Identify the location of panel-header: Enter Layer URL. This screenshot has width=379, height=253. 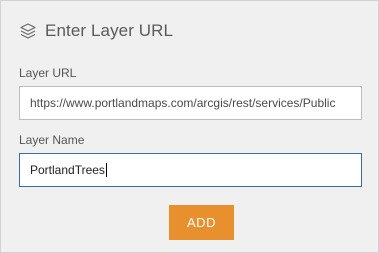
(96, 31).